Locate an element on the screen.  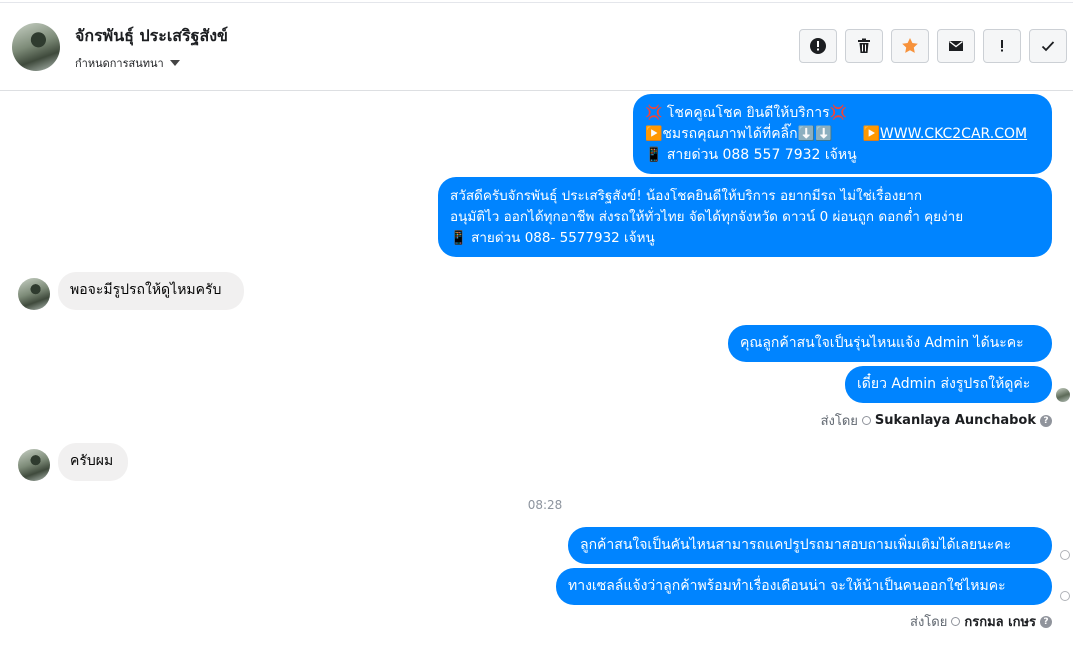
outgoing-message: เดี๋ยว Admin ส่งรูปรถให้ดูค่ะ is located at coordinates (948, 384).